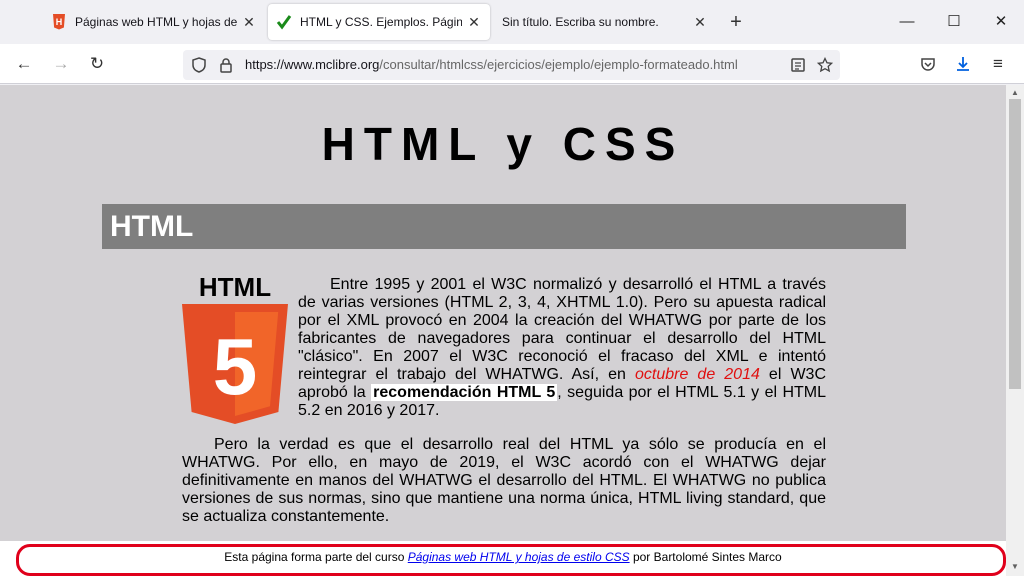 Image resolution: width=1024 pixels, height=576 pixels. I want to click on section-heading: HTML, so click(504, 226).